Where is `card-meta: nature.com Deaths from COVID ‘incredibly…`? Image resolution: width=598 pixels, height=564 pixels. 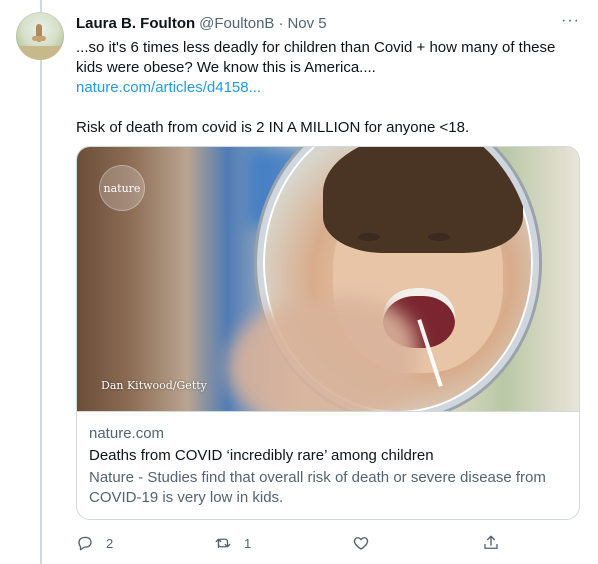
card-meta: nature.com Deaths from COVID ‘incredibly… is located at coordinates (328, 459).